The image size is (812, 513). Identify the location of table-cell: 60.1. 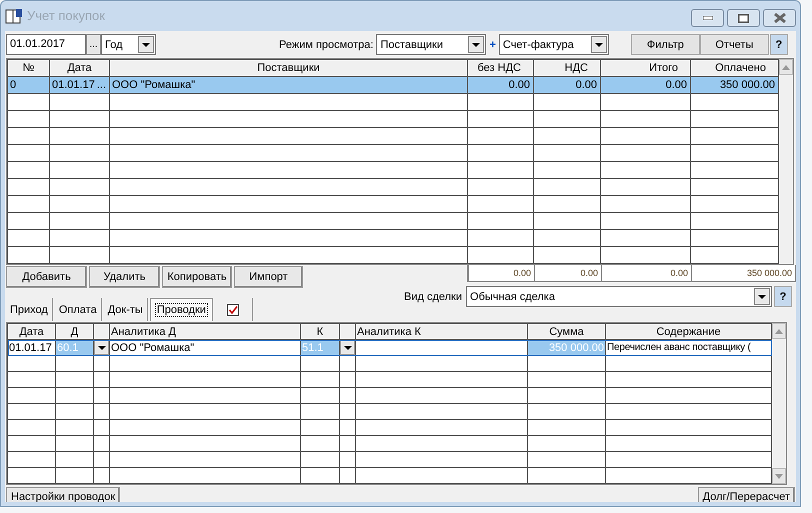
(67, 348).